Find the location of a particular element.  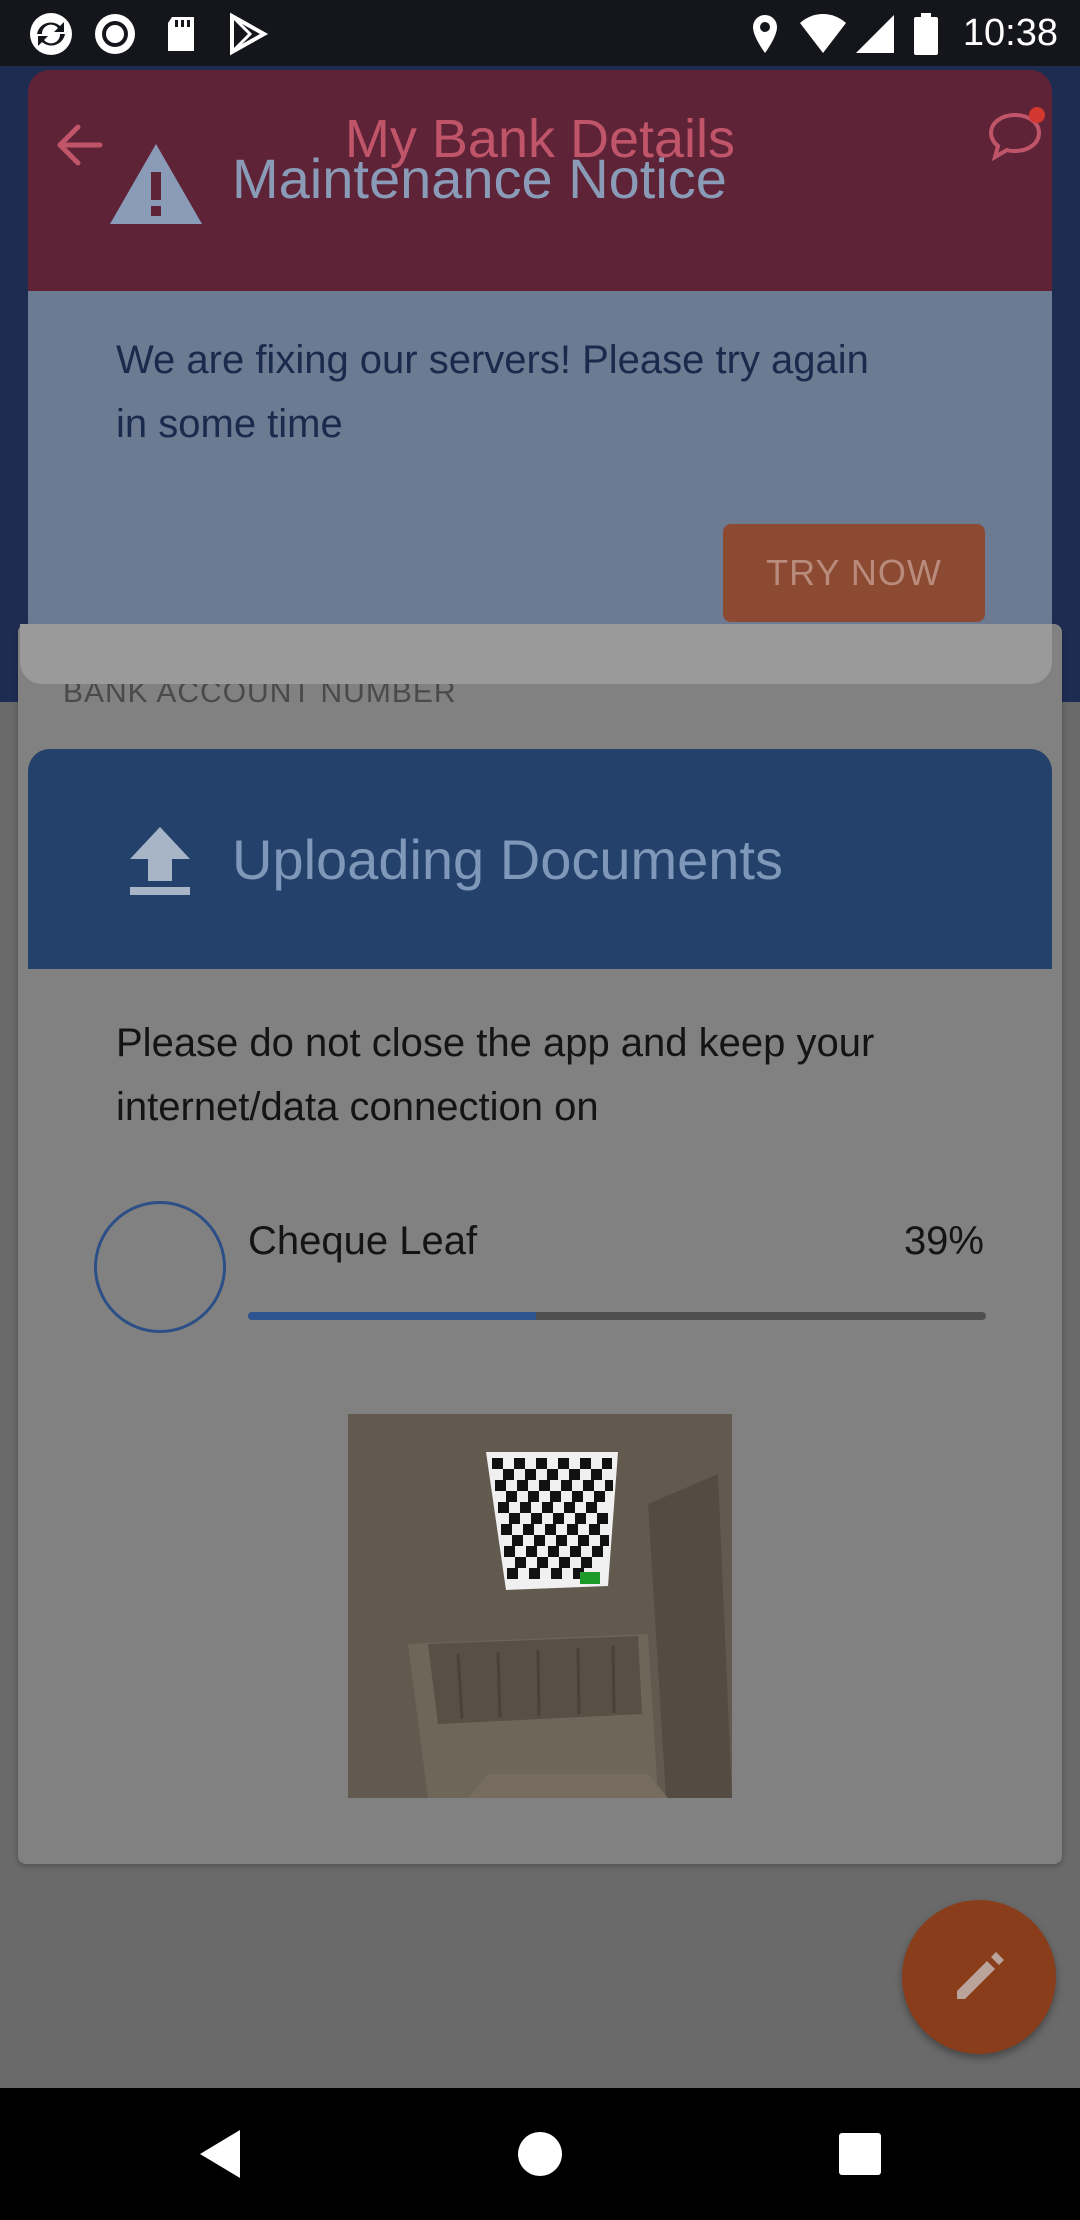

navigation-bar is located at coordinates (540, 2154).